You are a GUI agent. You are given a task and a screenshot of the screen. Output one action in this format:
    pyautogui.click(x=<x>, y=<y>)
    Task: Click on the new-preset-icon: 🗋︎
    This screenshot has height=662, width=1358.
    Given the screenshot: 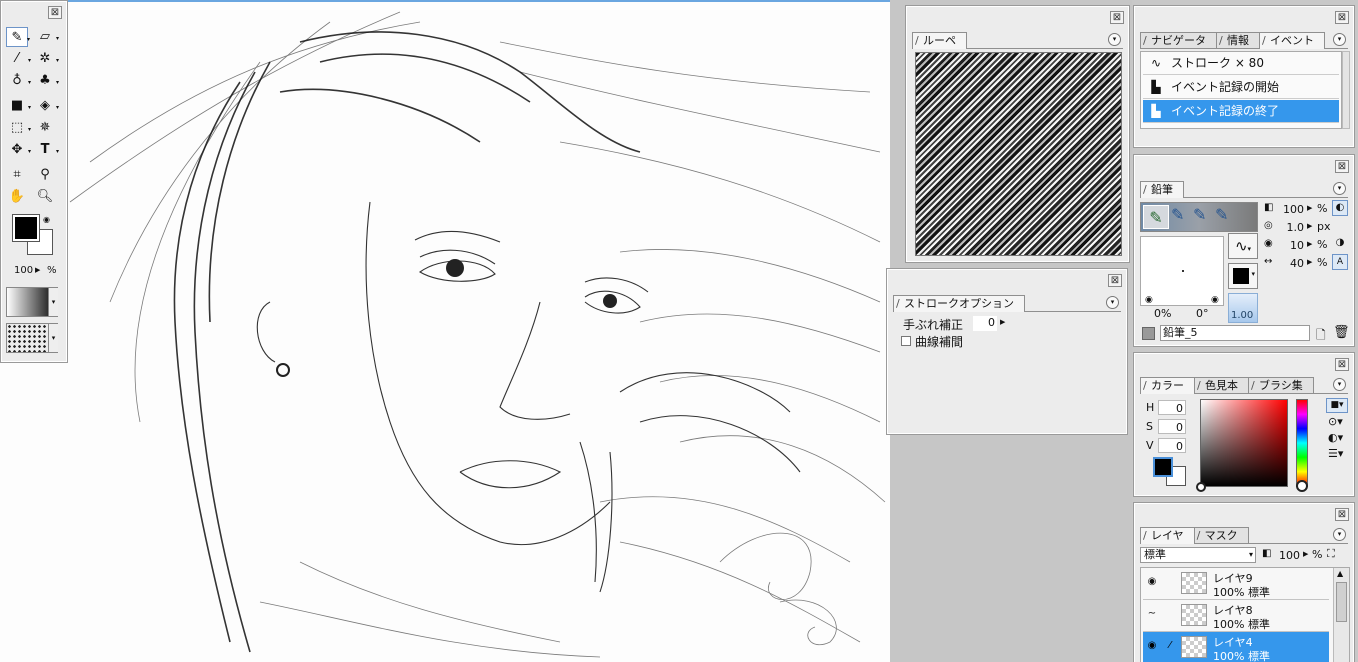 What is the action you would take?
    pyautogui.click(x=1321, y=336)
    